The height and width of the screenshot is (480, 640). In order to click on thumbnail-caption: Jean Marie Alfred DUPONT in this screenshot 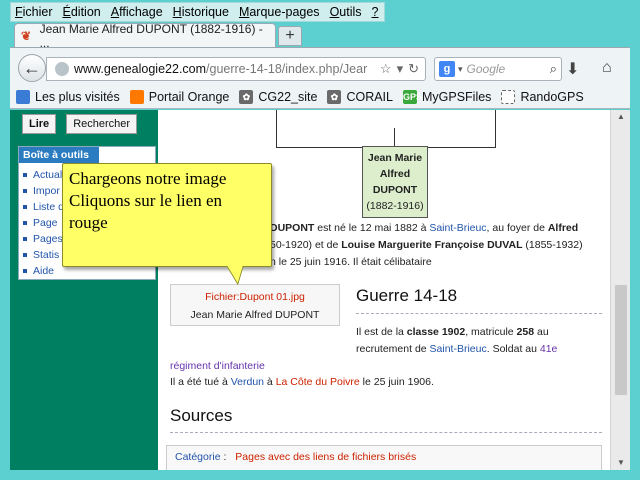, I will do `click(255, 315)`.